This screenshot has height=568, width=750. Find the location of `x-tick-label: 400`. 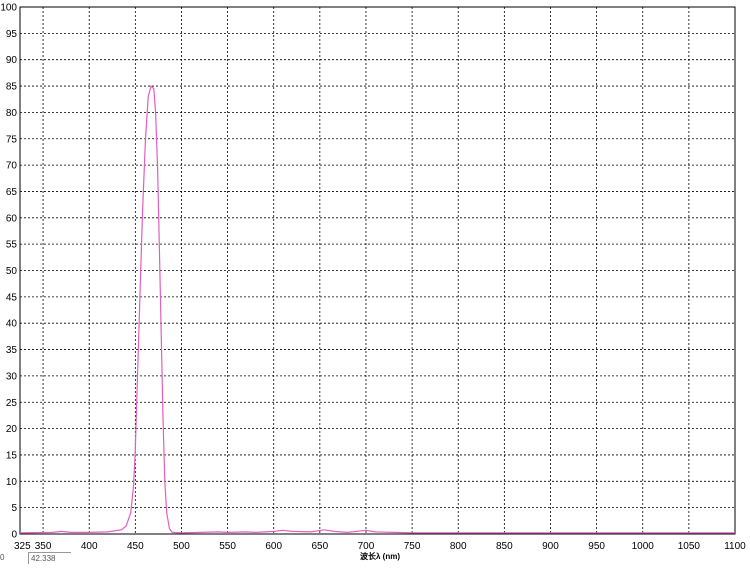

x-tick-label: 400 is located at coordinates (89, 546).